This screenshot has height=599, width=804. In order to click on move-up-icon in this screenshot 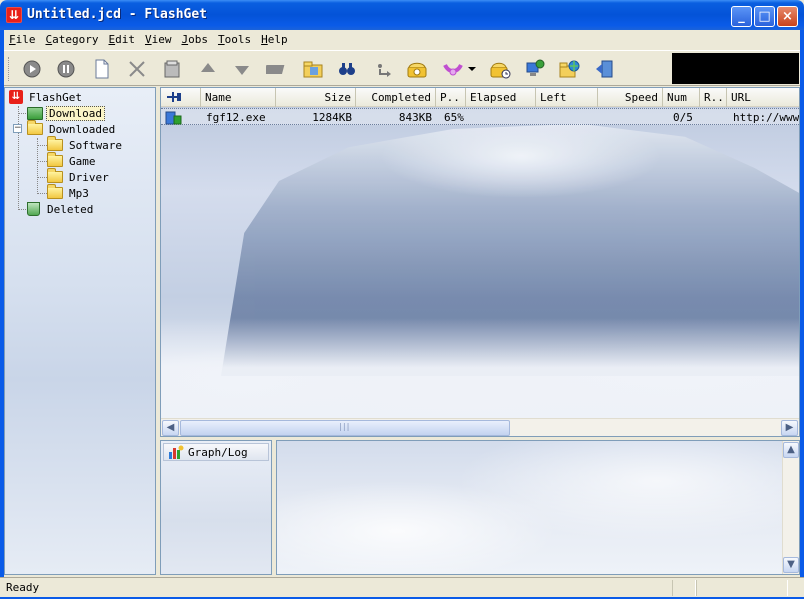, I will do `click(208, 69)`.